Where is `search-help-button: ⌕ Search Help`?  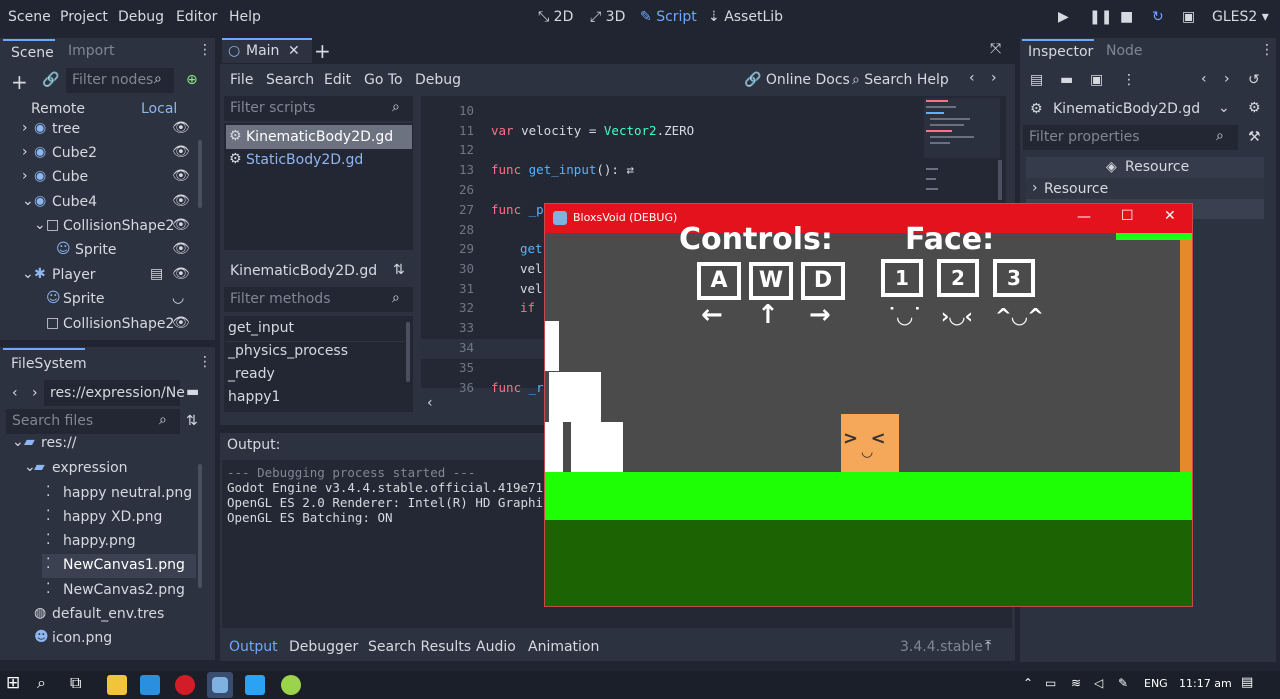
search-help-button: ⌕ Search Help is located at coordinates (900, 80).